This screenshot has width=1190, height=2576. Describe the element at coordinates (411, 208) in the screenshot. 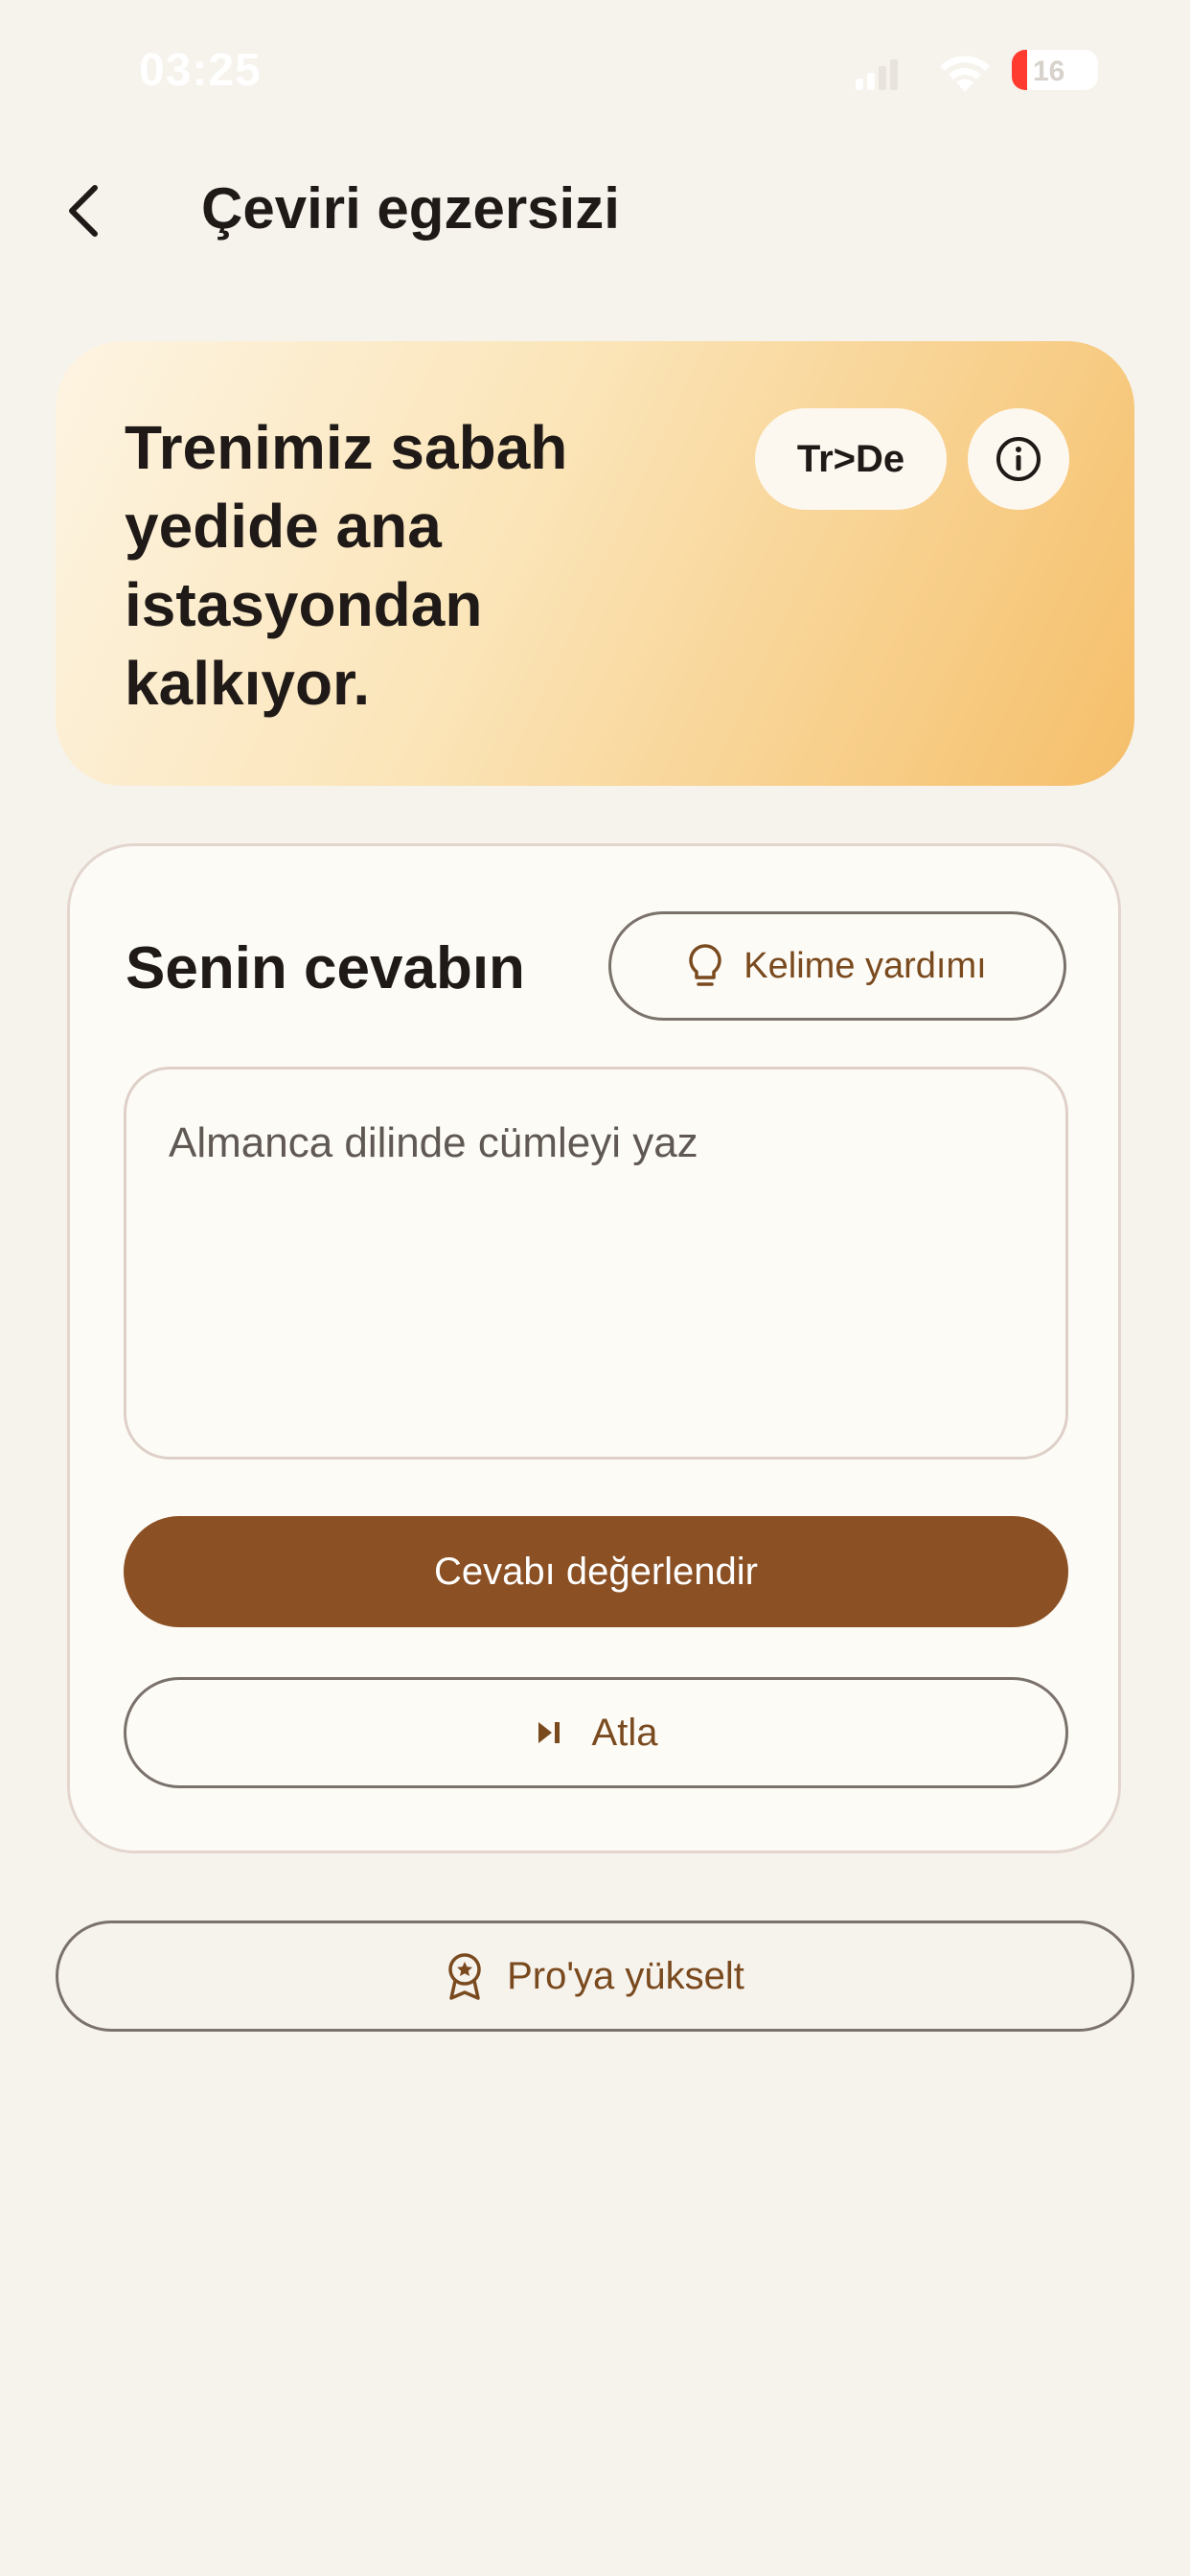

I see `page-title: Çeviri egzersizi` at that location.